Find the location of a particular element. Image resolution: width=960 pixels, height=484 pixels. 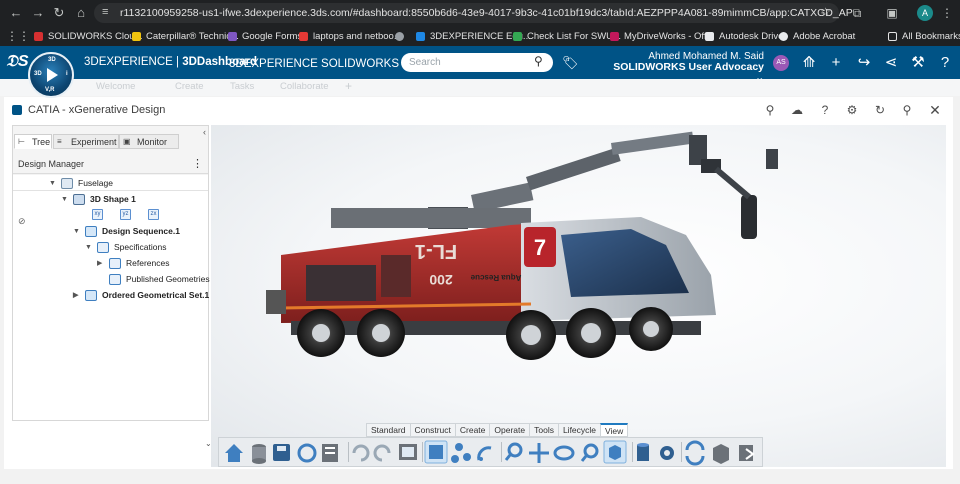

home-icon is located at coordinates (234, 453).